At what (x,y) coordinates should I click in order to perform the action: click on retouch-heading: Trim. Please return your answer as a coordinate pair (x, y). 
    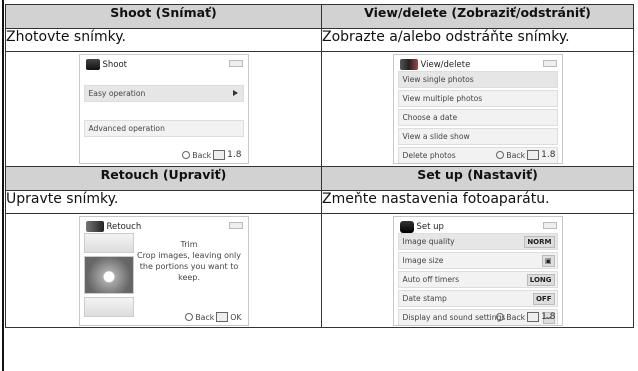
    Looking at the image, I should click on (189, 244).